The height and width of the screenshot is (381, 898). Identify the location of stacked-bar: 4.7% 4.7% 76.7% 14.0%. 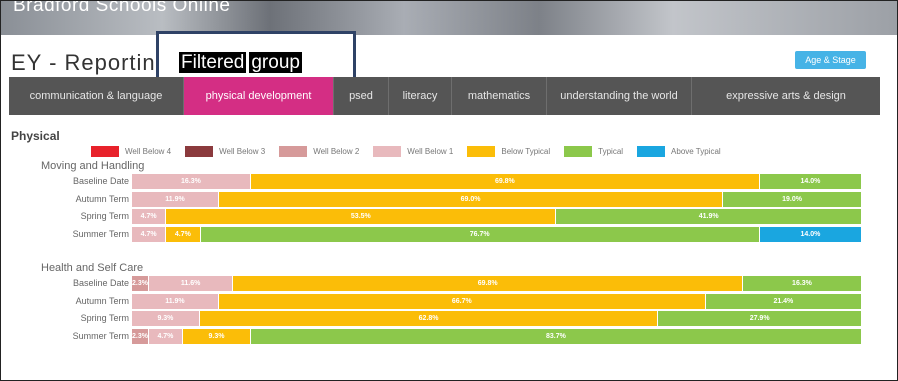
(497, 234).